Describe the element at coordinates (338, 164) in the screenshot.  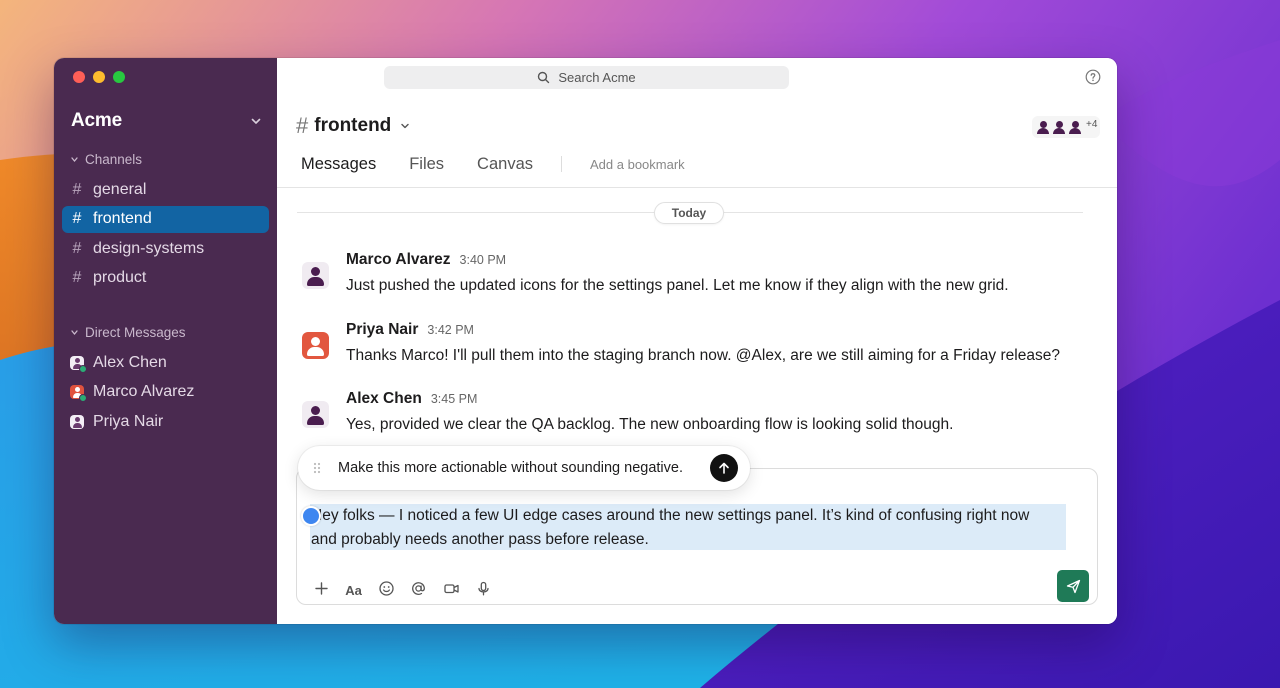
I see `tab-messages: Messages` at that location.